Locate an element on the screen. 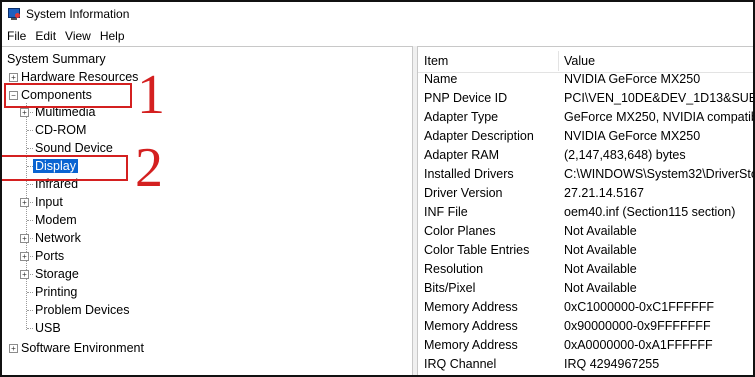 The image size is (755, 377). table-row: IRQ Channel IRQ 4294967255 is located at coordinates (585, 364).